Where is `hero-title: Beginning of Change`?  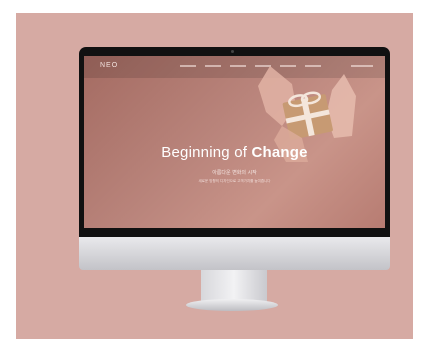 hero-title: Beginning of Change is located at coordinates (234, 152).